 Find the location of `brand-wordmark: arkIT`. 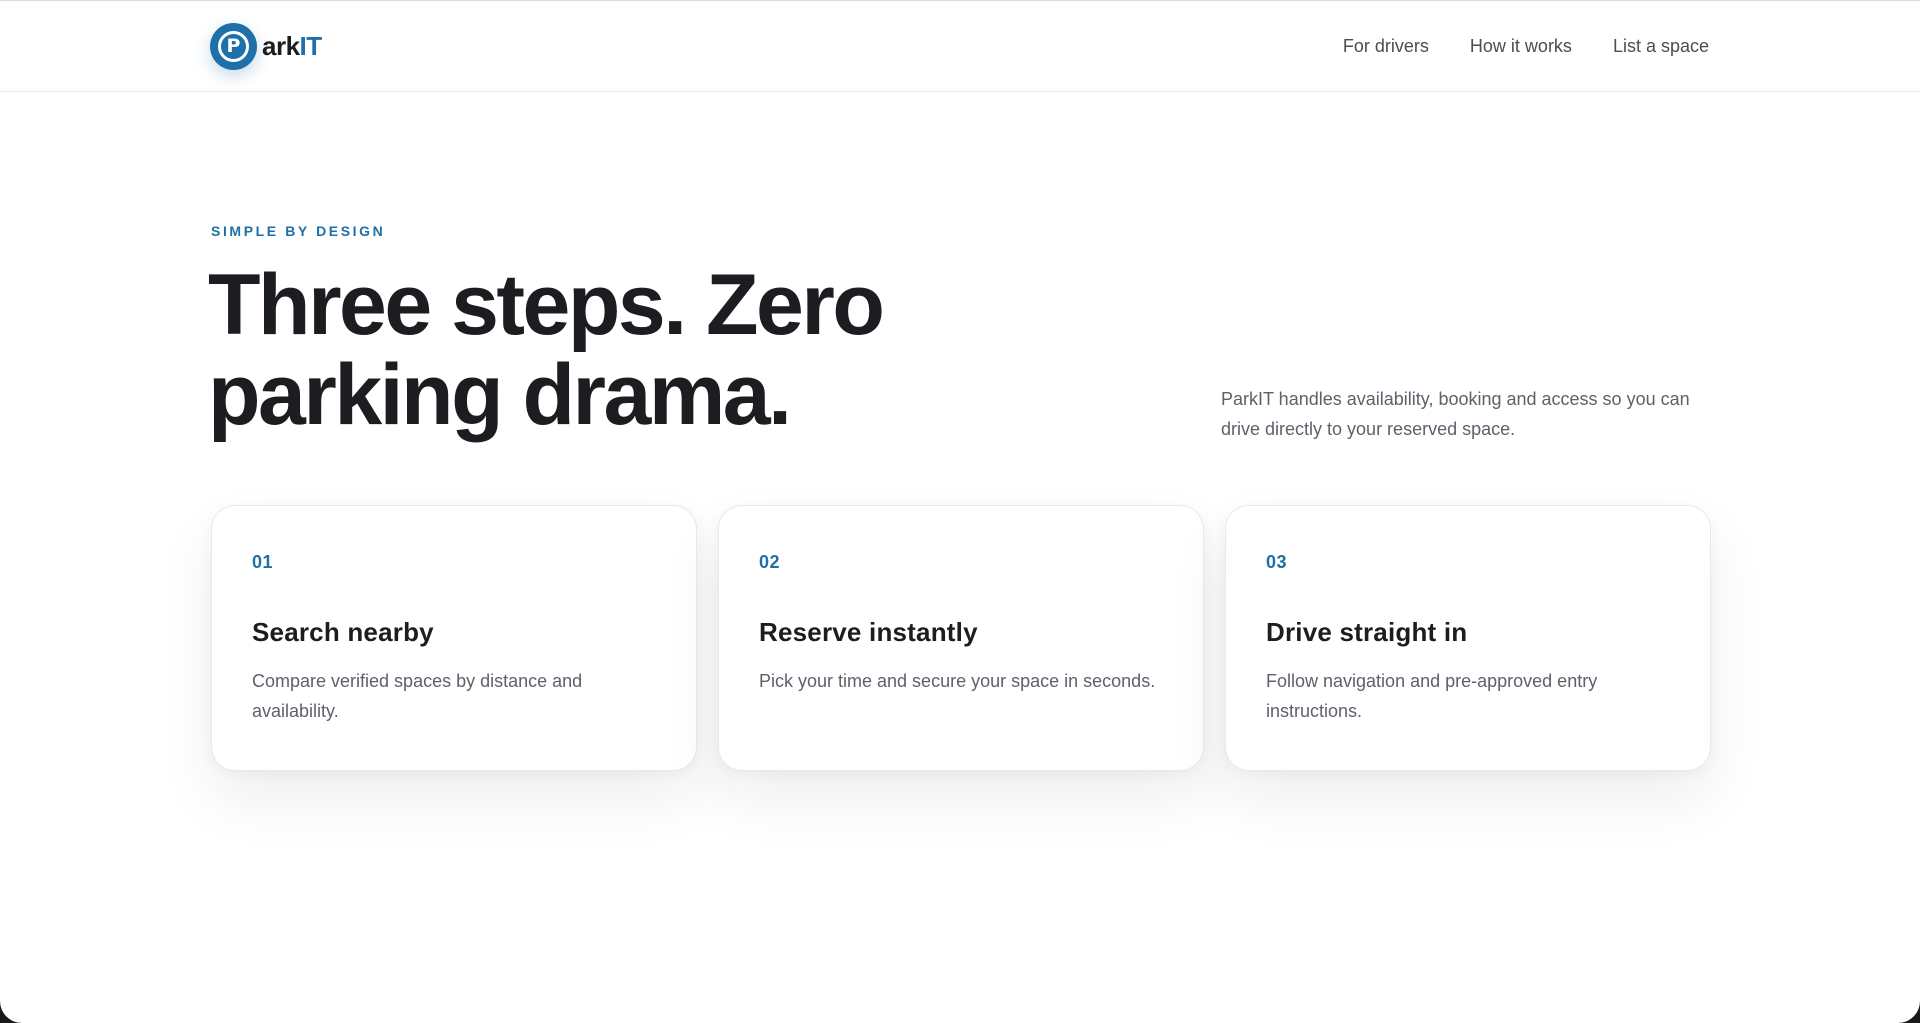

brand-wordmark: arkIT is located at coordinates (292, 46).